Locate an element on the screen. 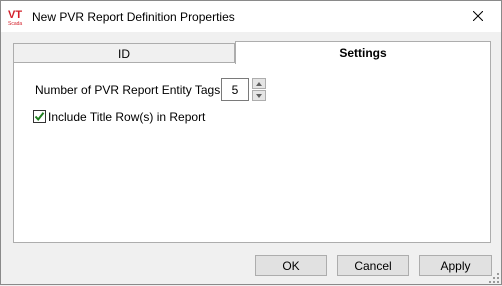 The image size is (502, 286). spin-up-button is located at coordinates (259, 83).